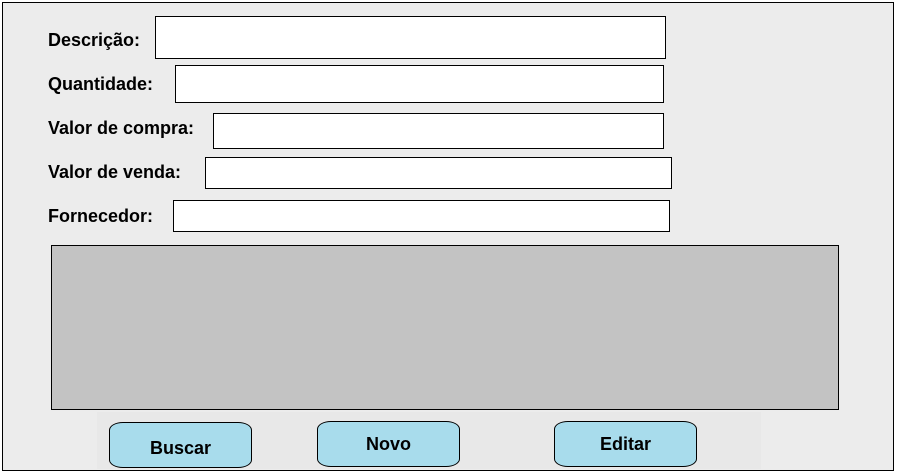 Image resolution: width=897 pixels, height=474 pixels. What do you see at coordinates (438, 173) in the screenshot?
I see `valor-venda-input` at bounding box center [438, 173].